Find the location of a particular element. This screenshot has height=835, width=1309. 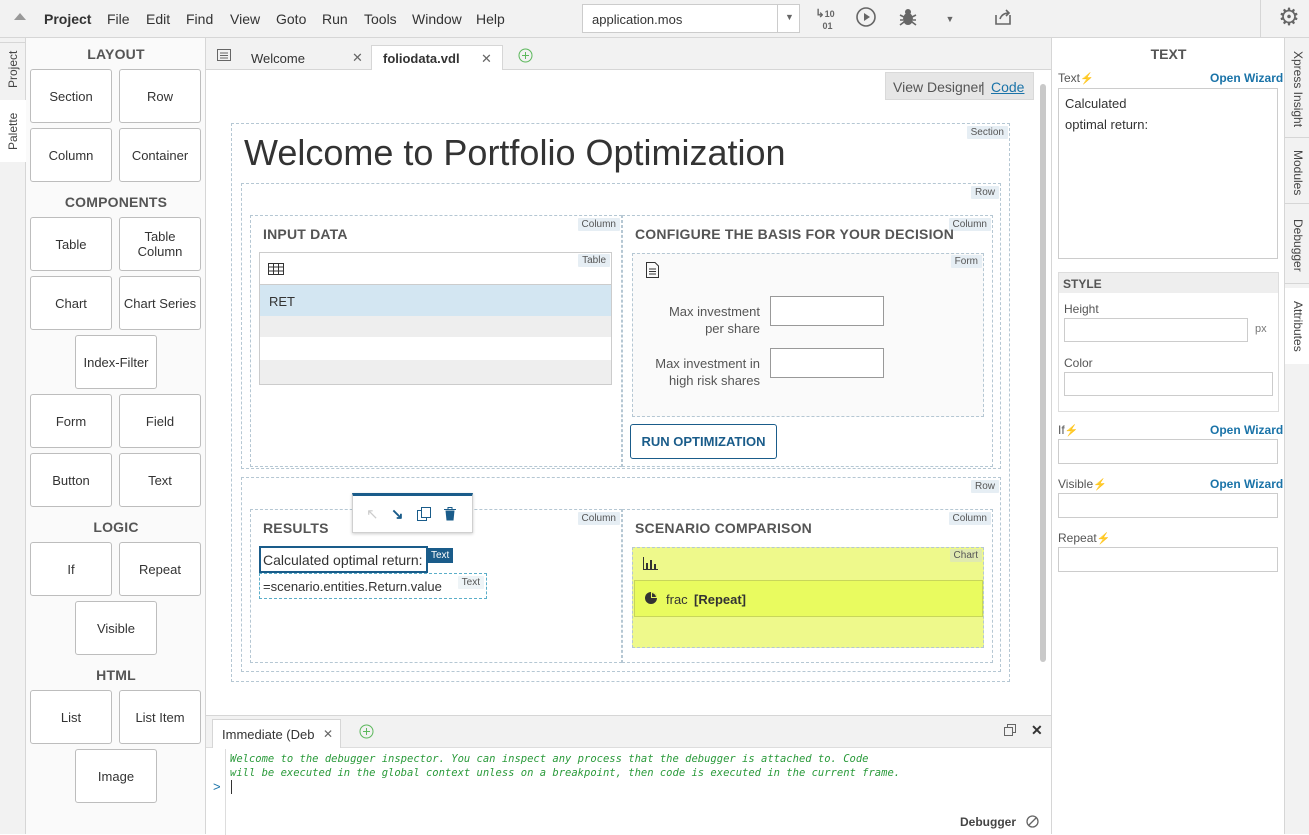

palette-chart-series: Chart Series is located at coordinates (160, 303).